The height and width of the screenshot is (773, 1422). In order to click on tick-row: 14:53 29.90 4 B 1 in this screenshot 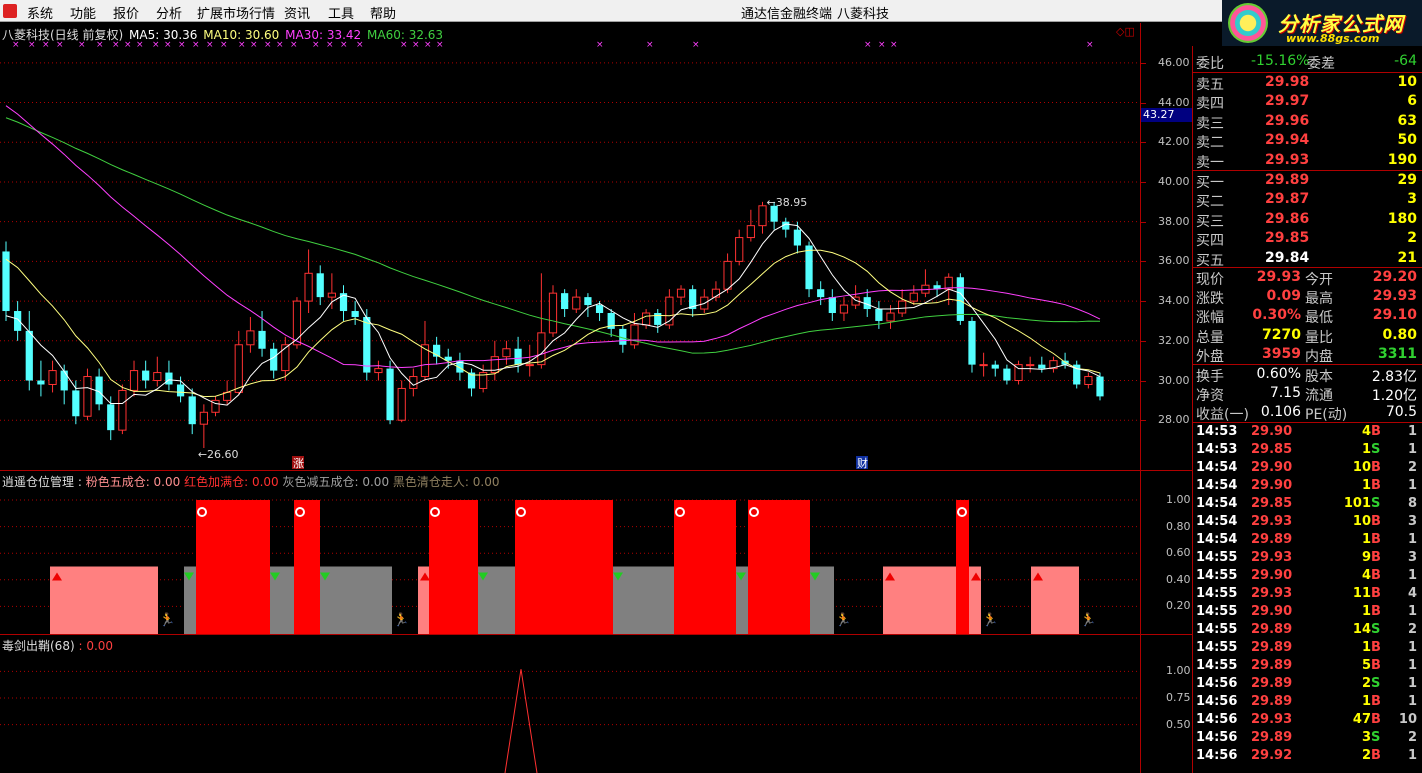, I will do `click(1307, 432)`.